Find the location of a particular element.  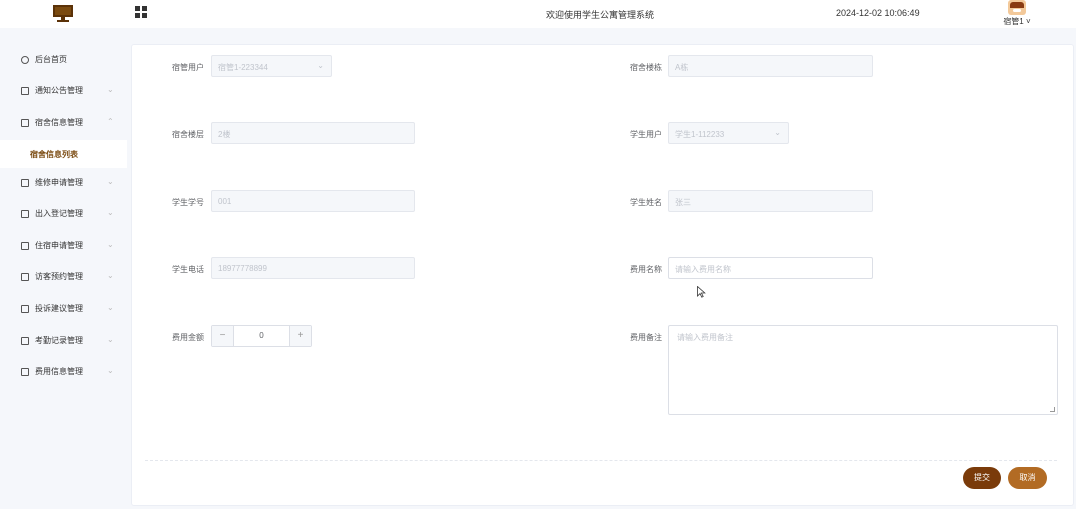

building-value: A栋 is located at coordinates (682, 67).